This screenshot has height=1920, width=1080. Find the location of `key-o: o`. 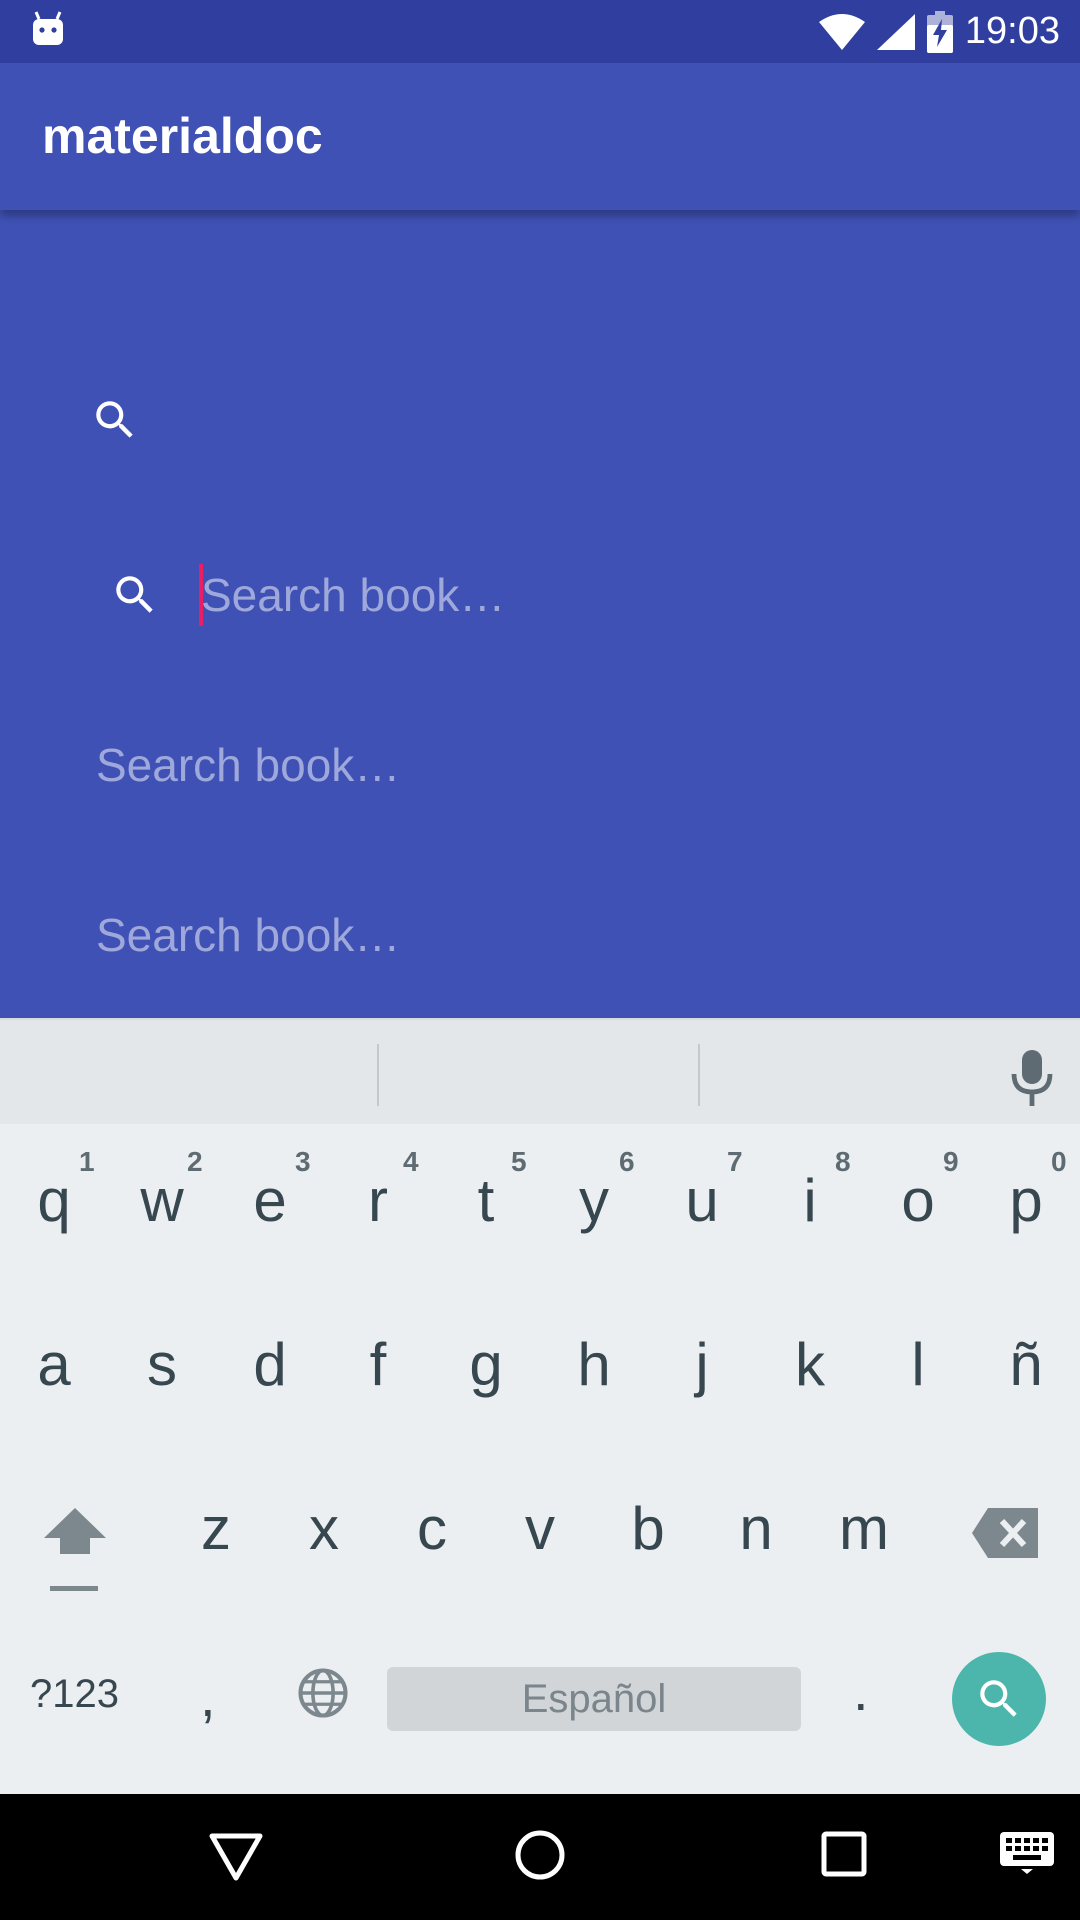

key-o: o is located at coordinates (918, 1200).